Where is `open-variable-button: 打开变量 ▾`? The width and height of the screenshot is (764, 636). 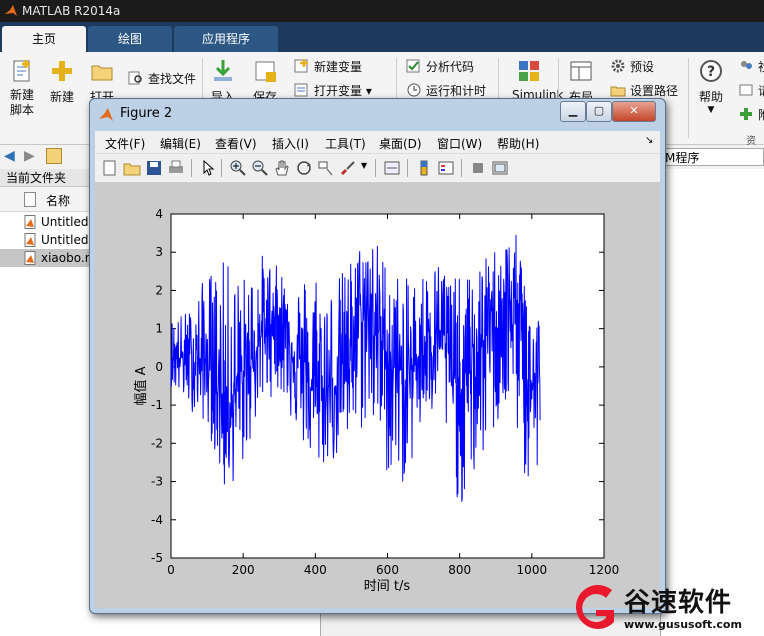
open-variable-button: 打开变量 ▾ is located at coordinates (333, 90).